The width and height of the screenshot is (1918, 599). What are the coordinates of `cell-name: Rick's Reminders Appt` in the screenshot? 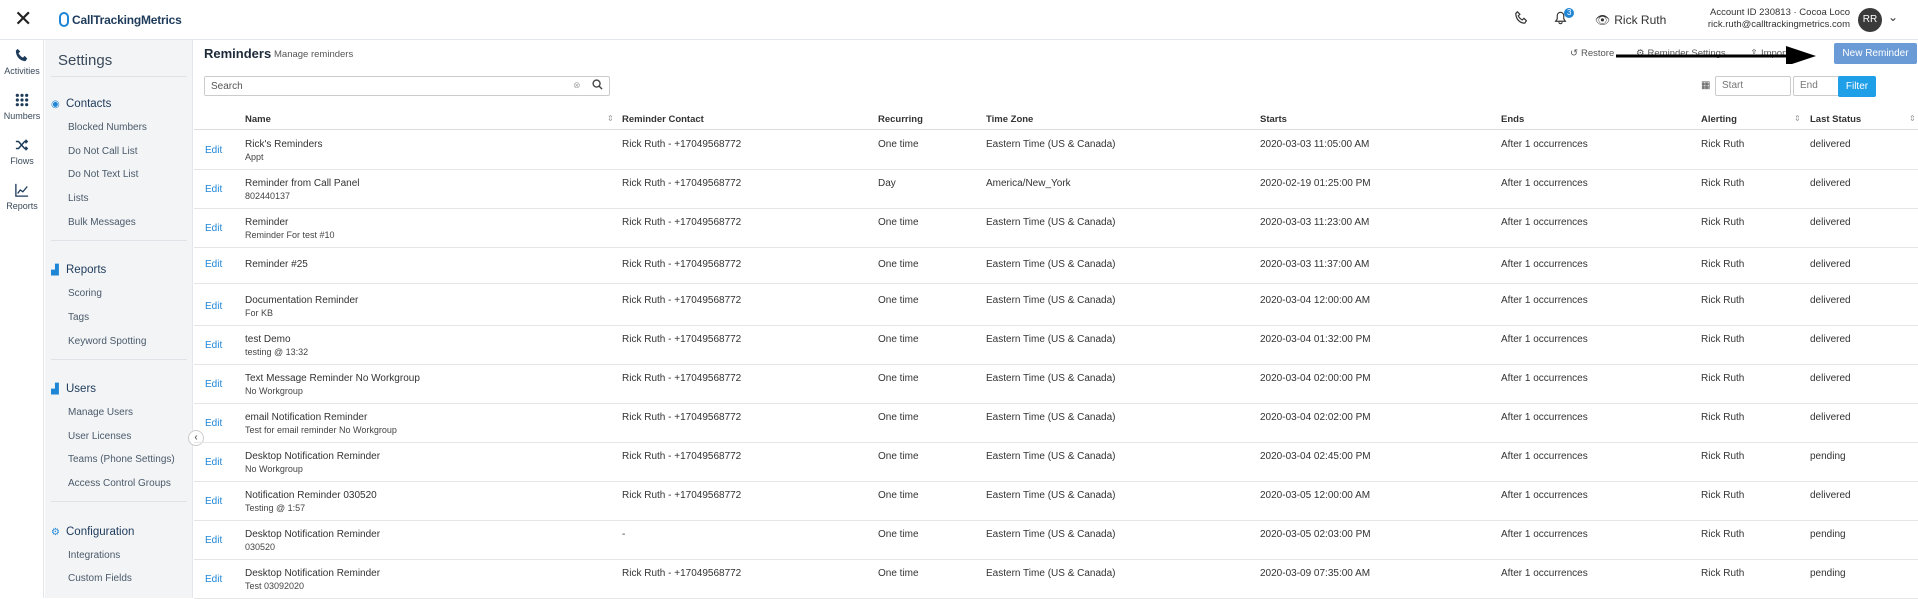 It's located at (283, 151).